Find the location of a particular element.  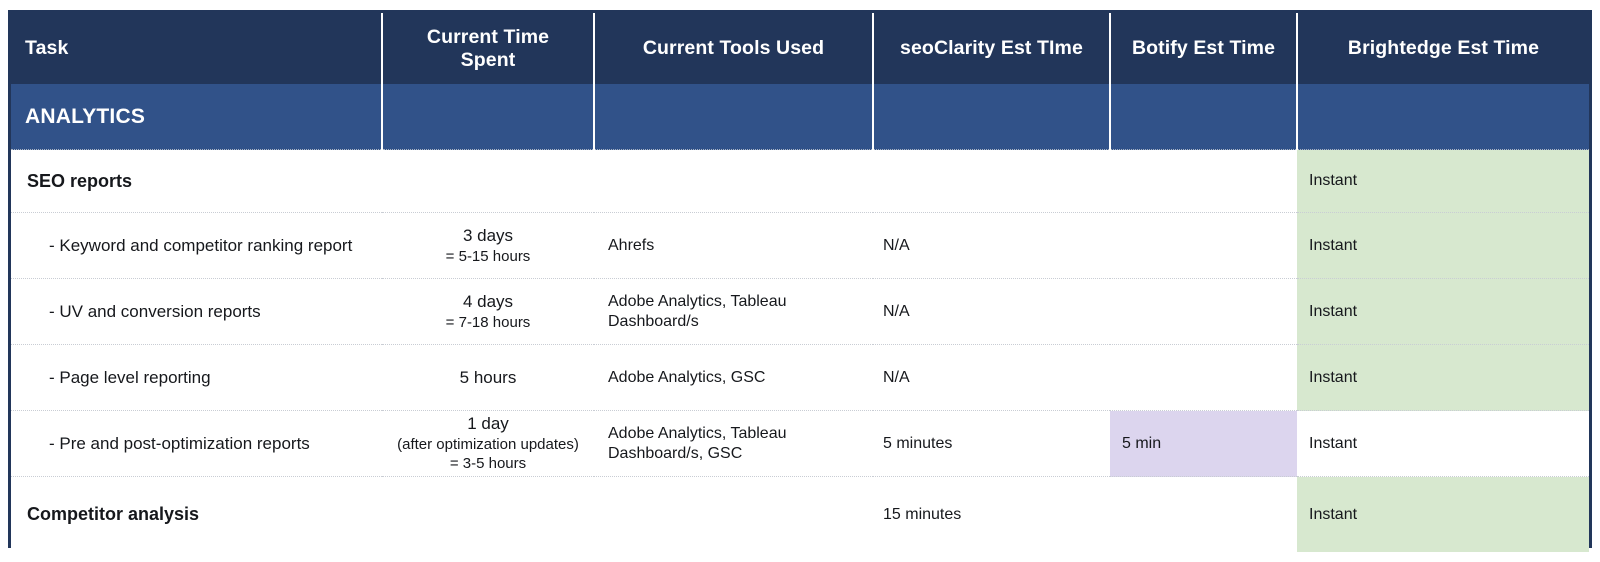

row-botify-est-time: 5 min is located at coordinates (1203, 443).